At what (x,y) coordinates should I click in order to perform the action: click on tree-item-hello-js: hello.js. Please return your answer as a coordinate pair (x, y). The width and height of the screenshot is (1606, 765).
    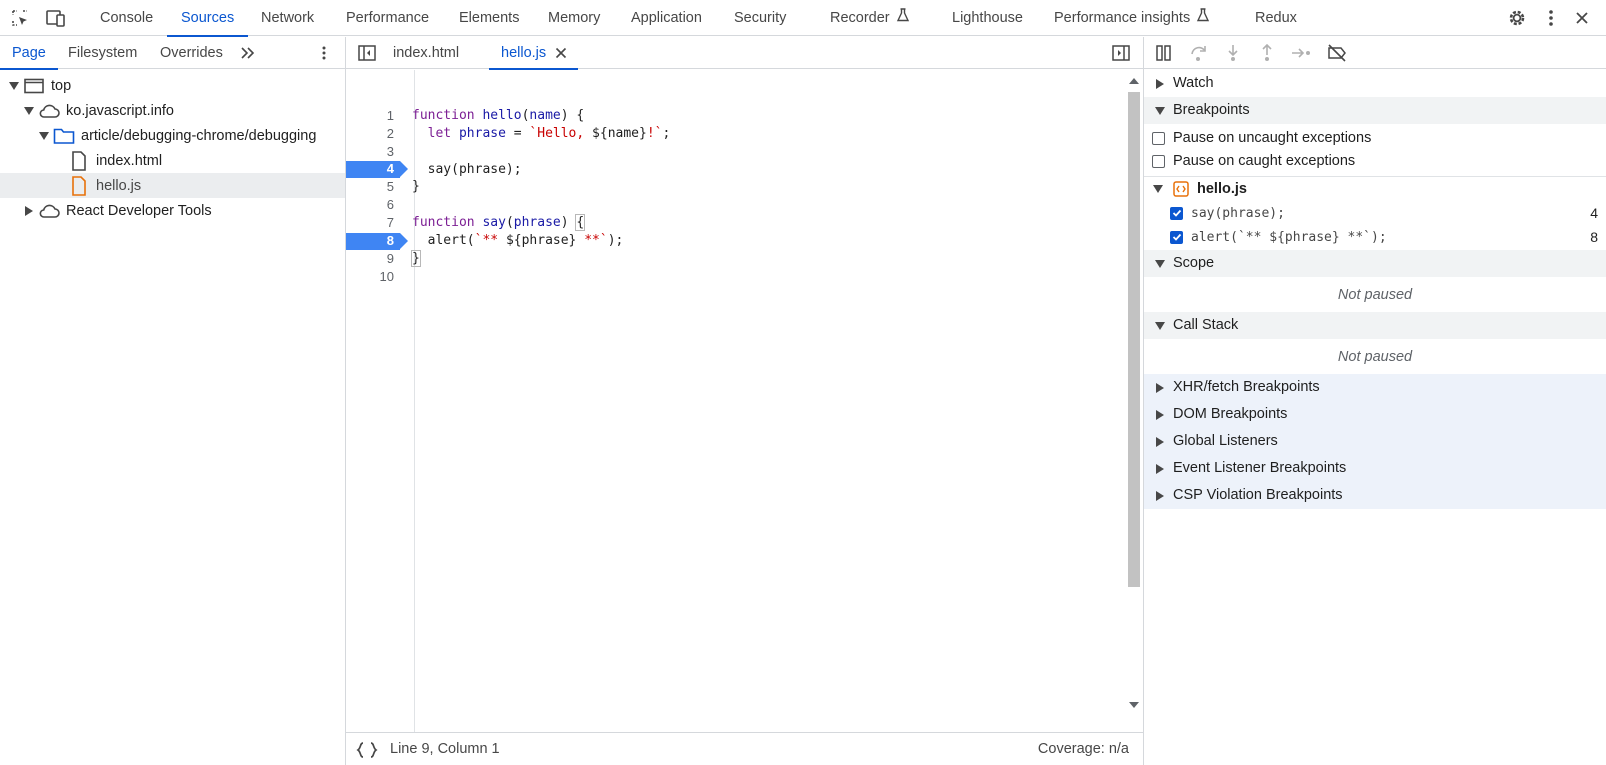
    Looking at the image, I should click on (172, 185).